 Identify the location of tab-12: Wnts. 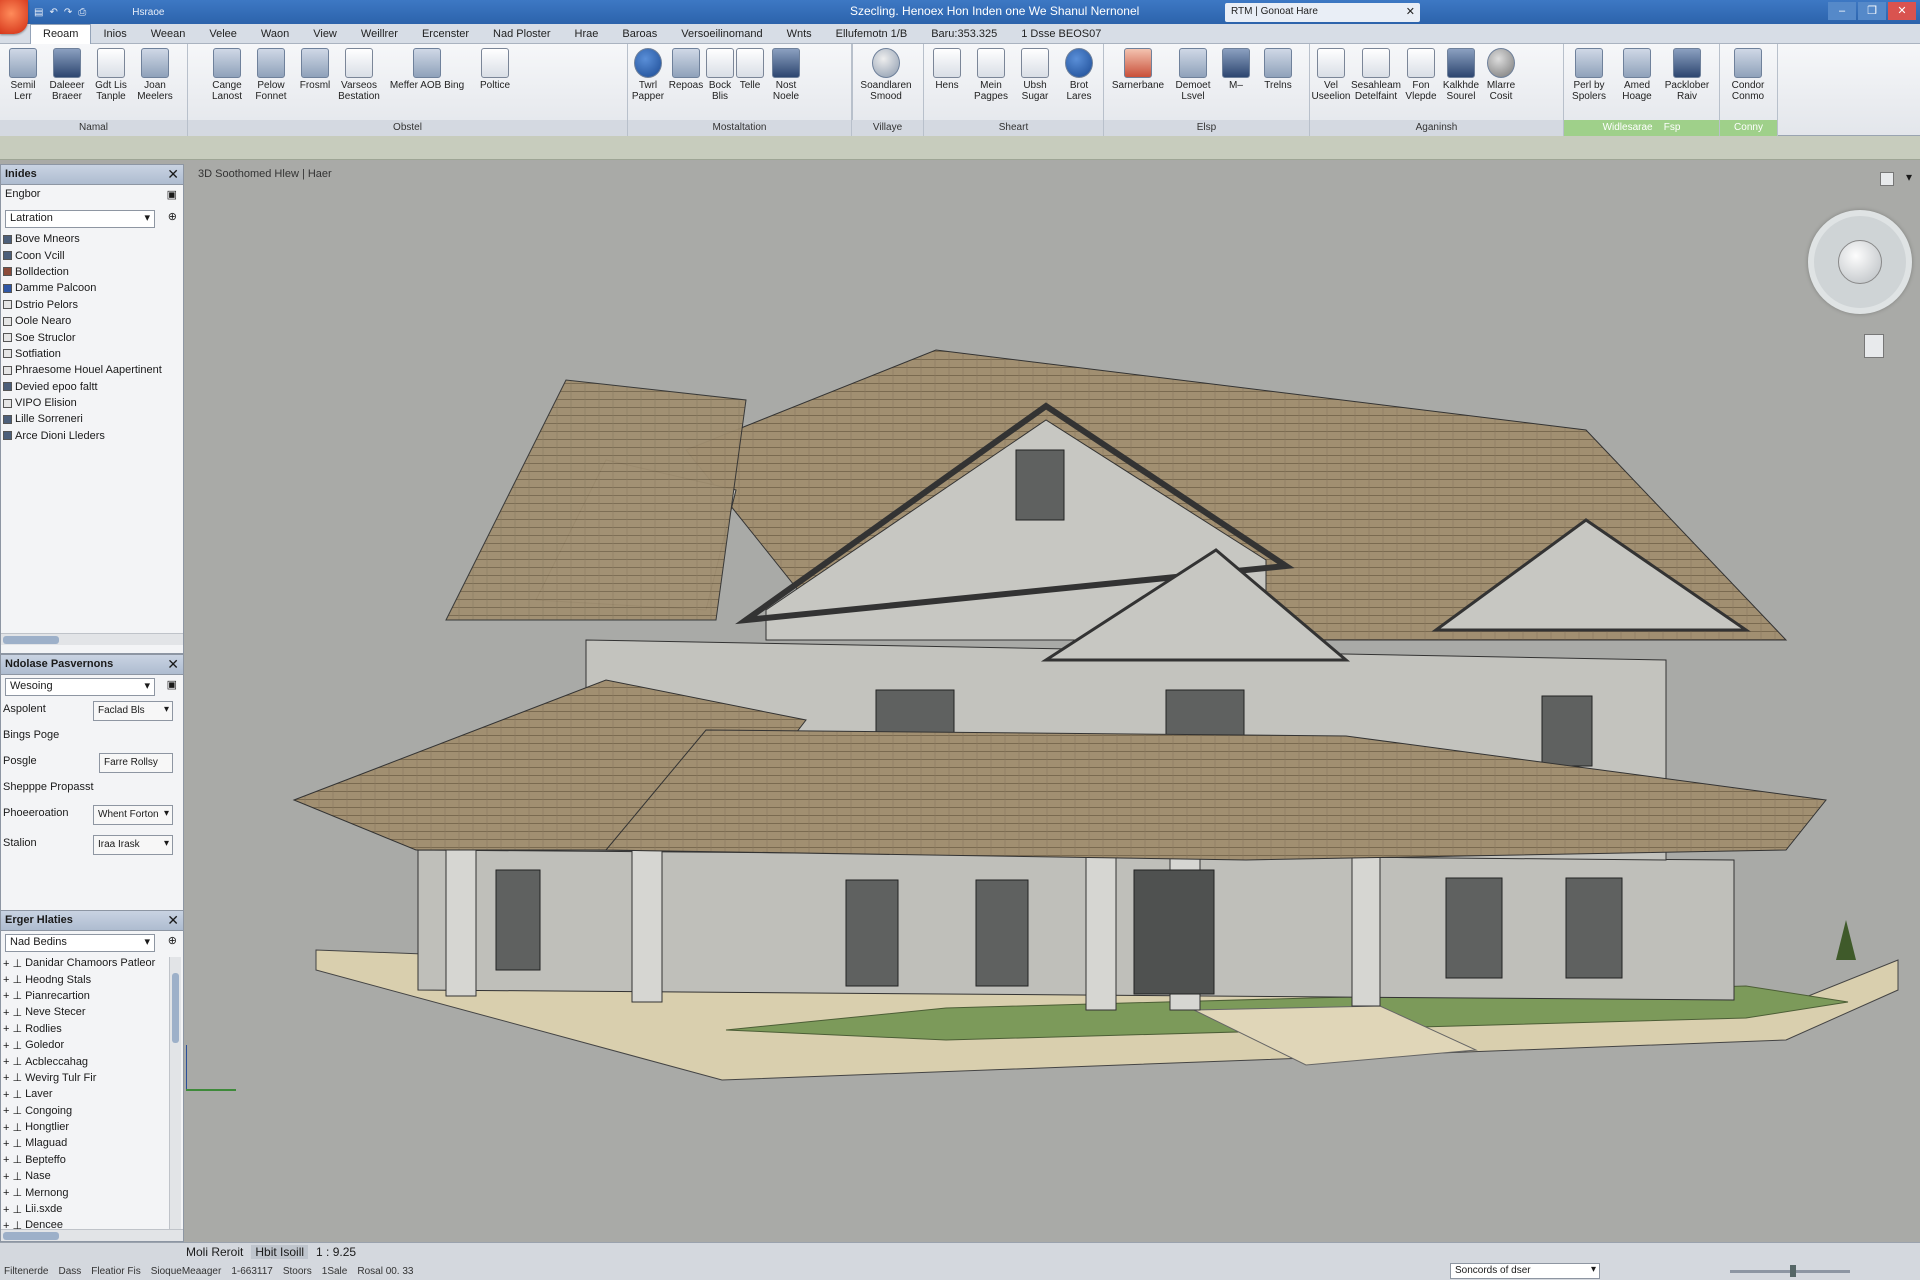
(799, 34).